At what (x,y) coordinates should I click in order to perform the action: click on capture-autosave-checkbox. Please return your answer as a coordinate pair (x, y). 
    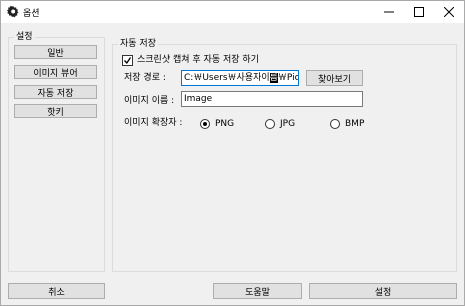
    Looking at the image, I should click on (127, 60).